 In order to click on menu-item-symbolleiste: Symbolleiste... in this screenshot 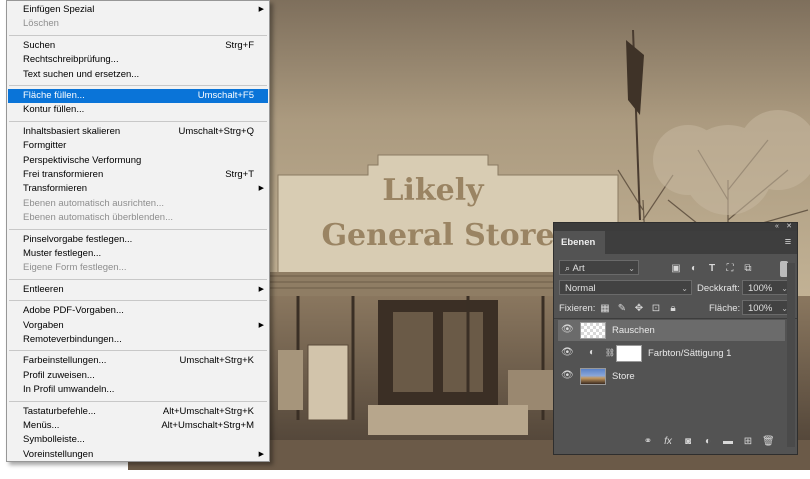, I will do `click(138, 440)`.